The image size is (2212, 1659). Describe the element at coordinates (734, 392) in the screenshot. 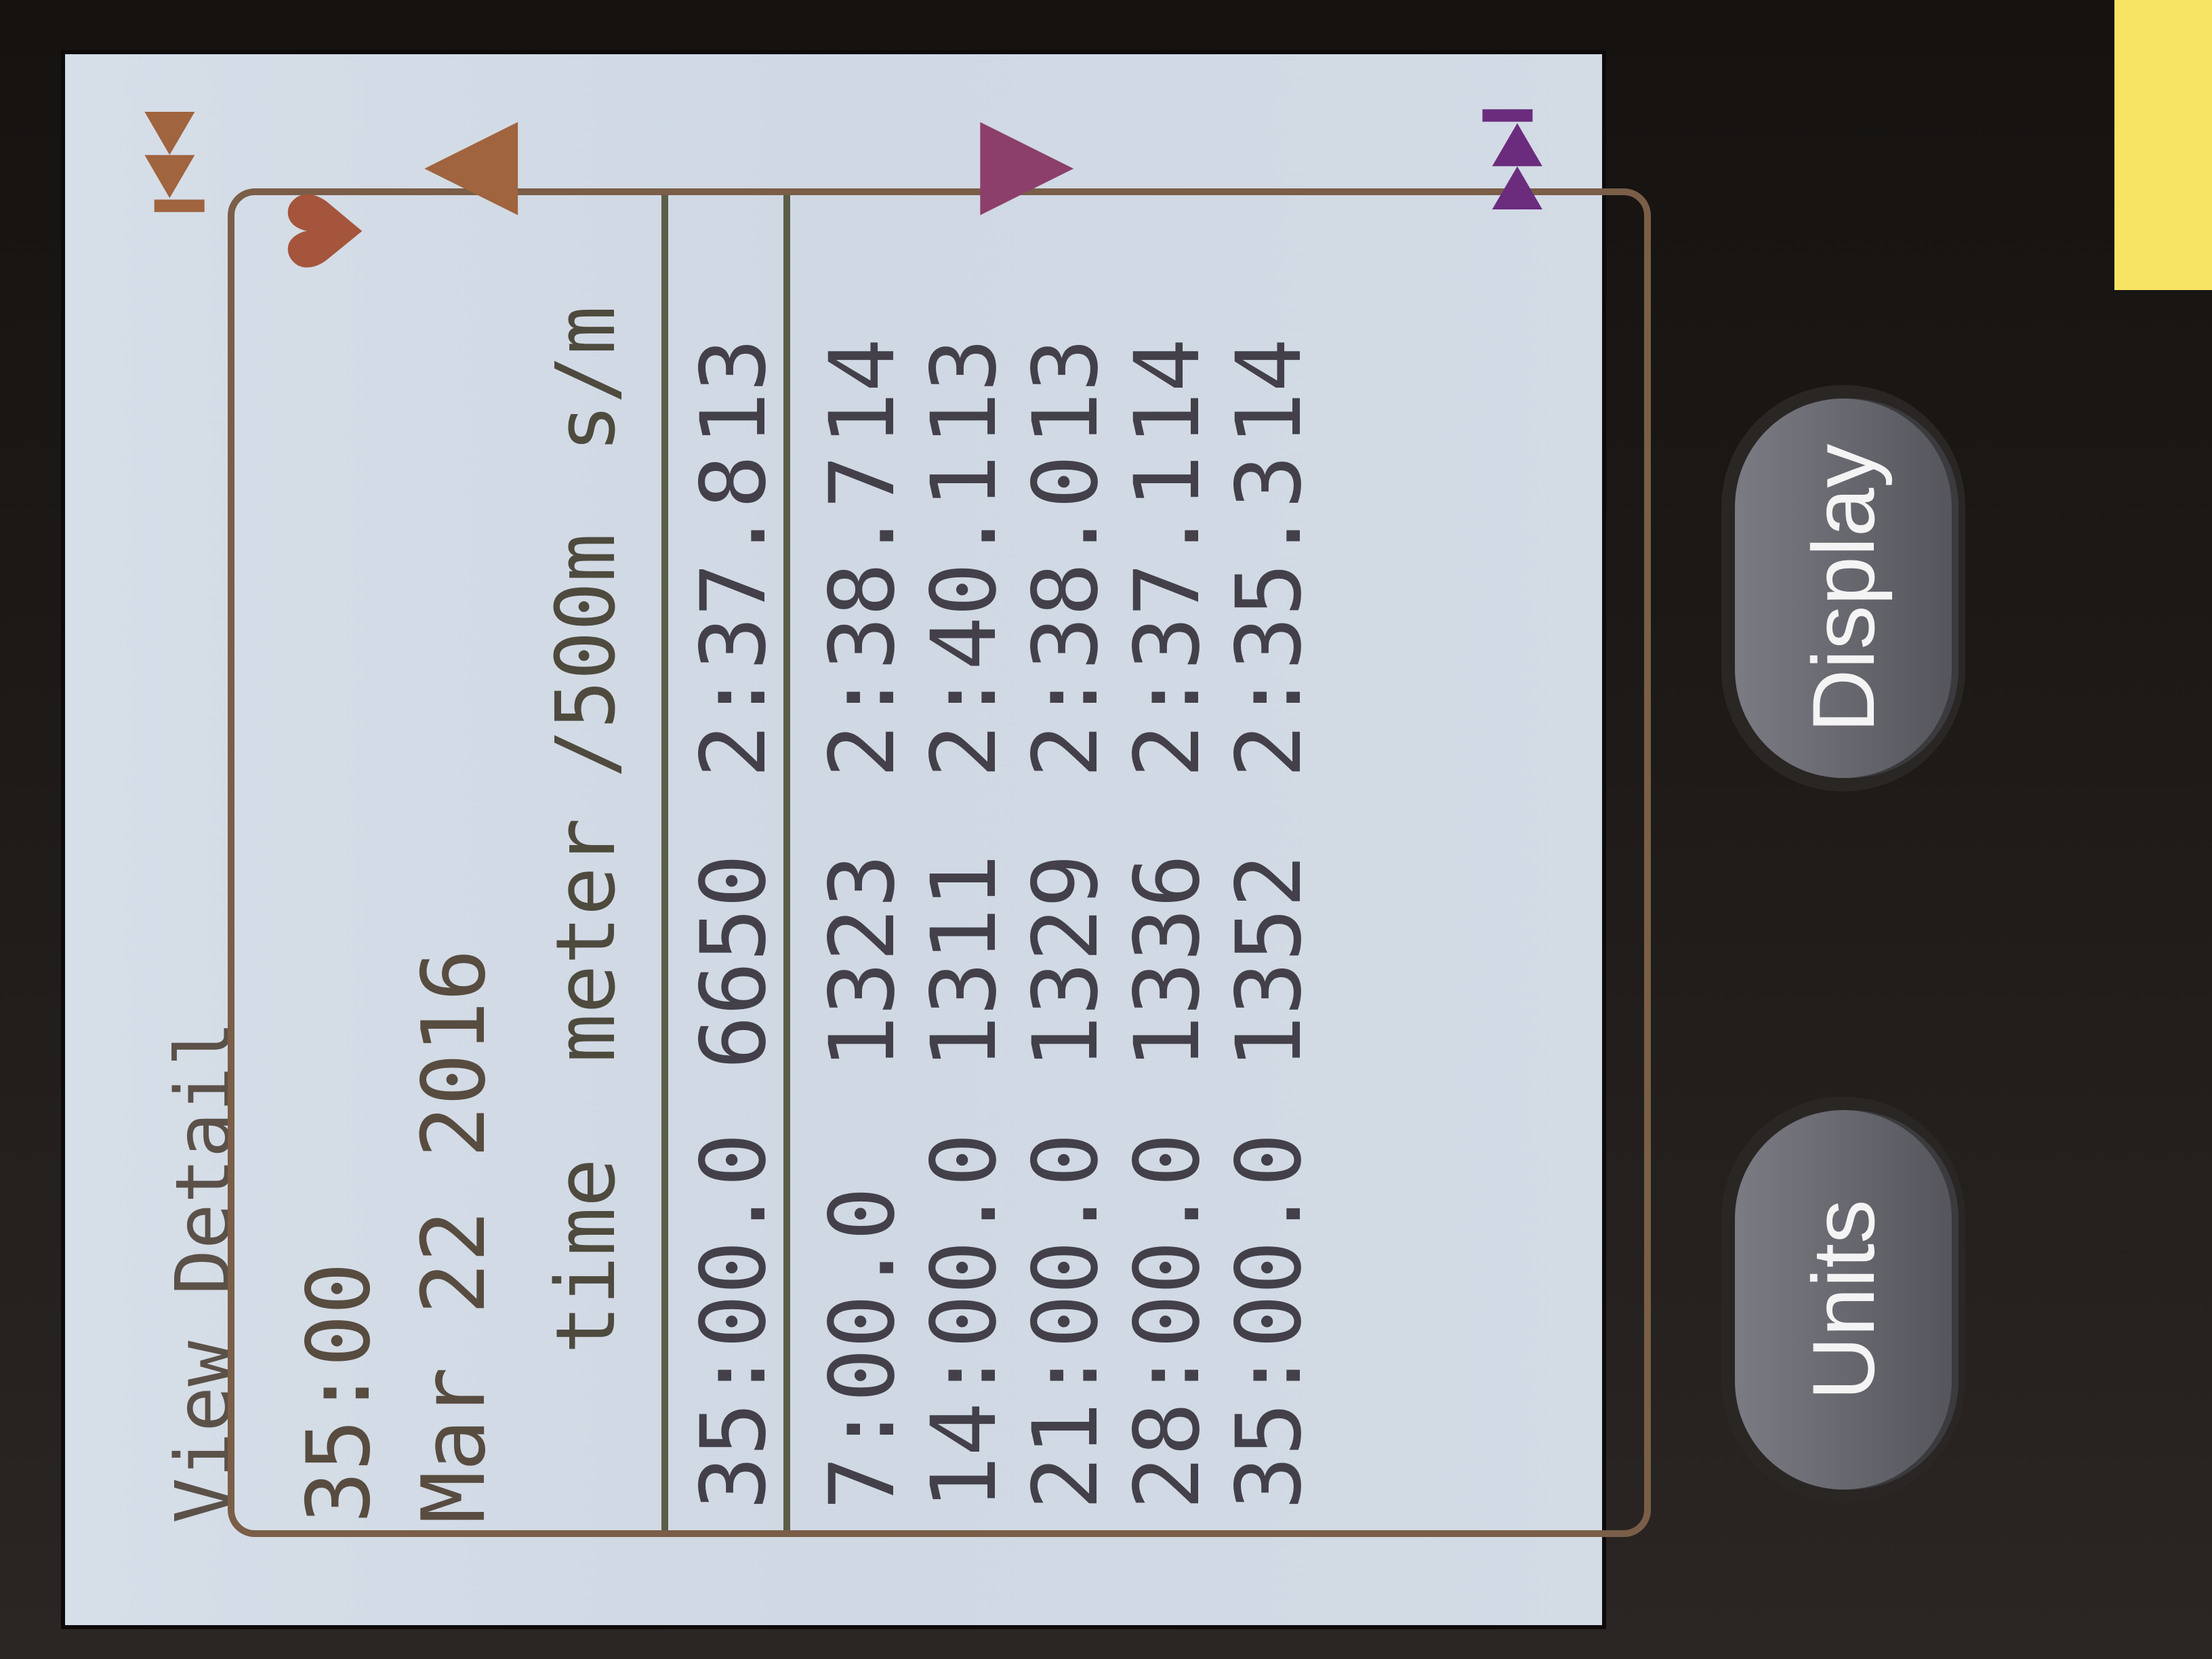

I see `summary-rate: 13` at that location.